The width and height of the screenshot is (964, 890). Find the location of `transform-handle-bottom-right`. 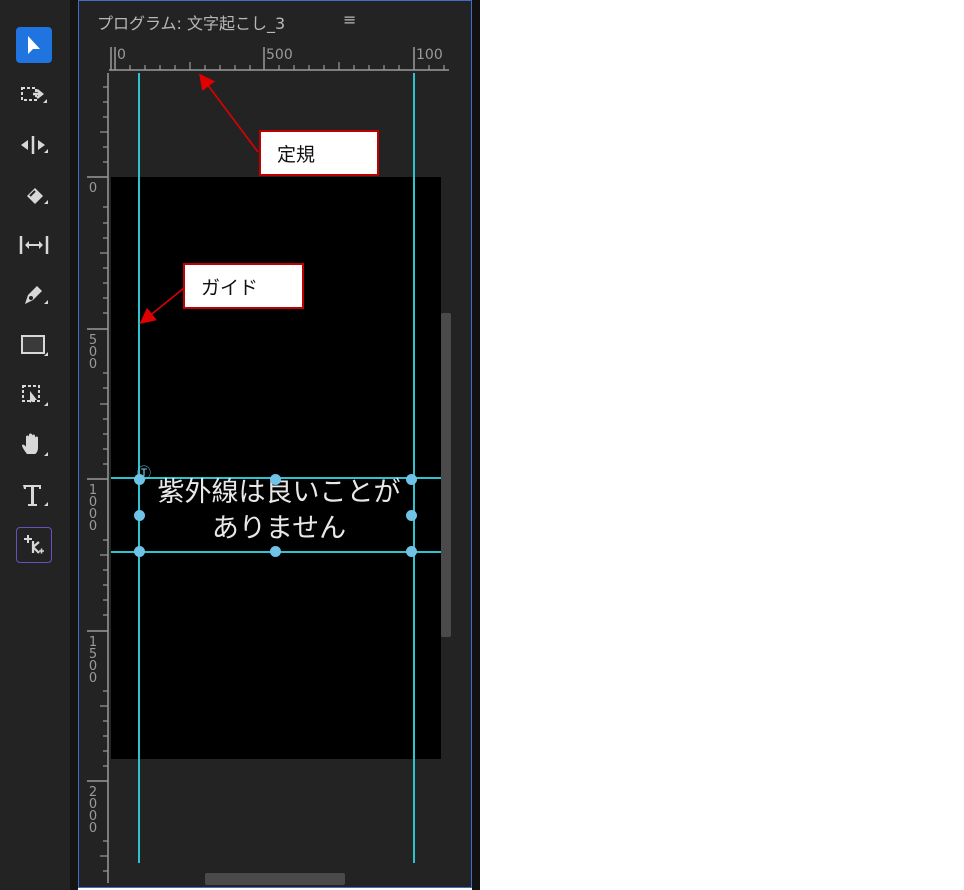

transform-handle-bottom-right is located at coordinates (411, 551).